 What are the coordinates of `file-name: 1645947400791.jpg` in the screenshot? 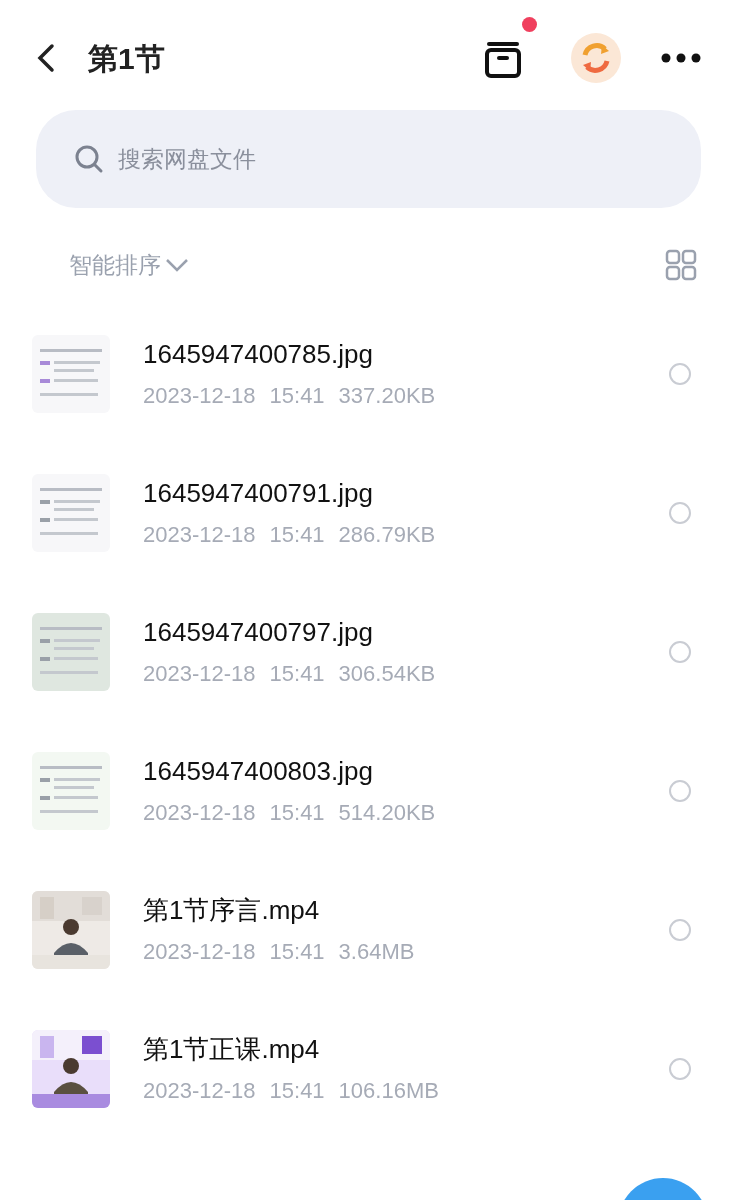 It's located at (258, 493).